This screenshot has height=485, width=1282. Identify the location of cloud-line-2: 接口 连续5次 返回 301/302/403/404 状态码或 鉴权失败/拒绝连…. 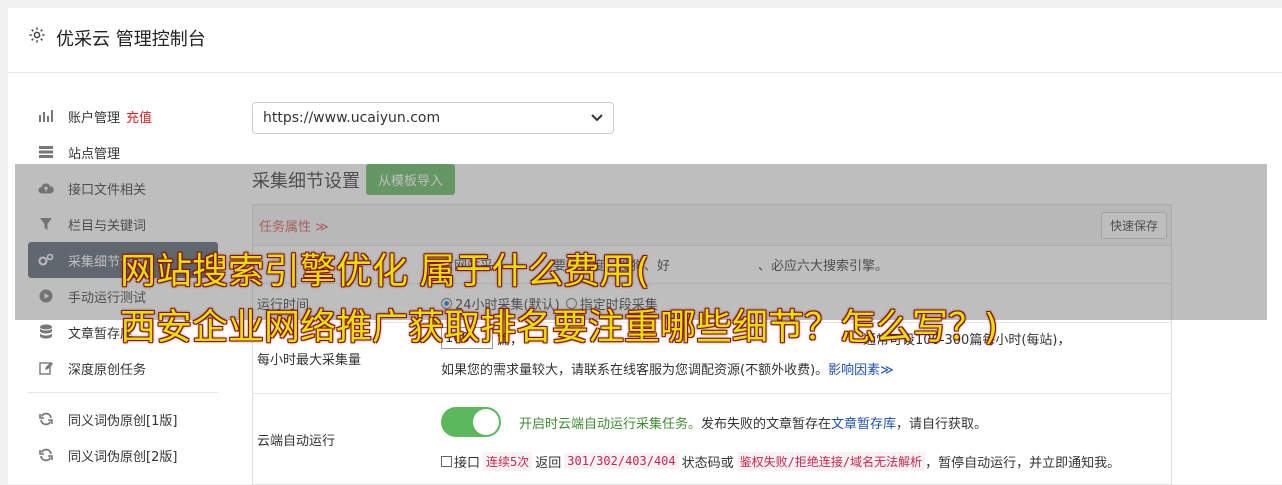
(806, 461).